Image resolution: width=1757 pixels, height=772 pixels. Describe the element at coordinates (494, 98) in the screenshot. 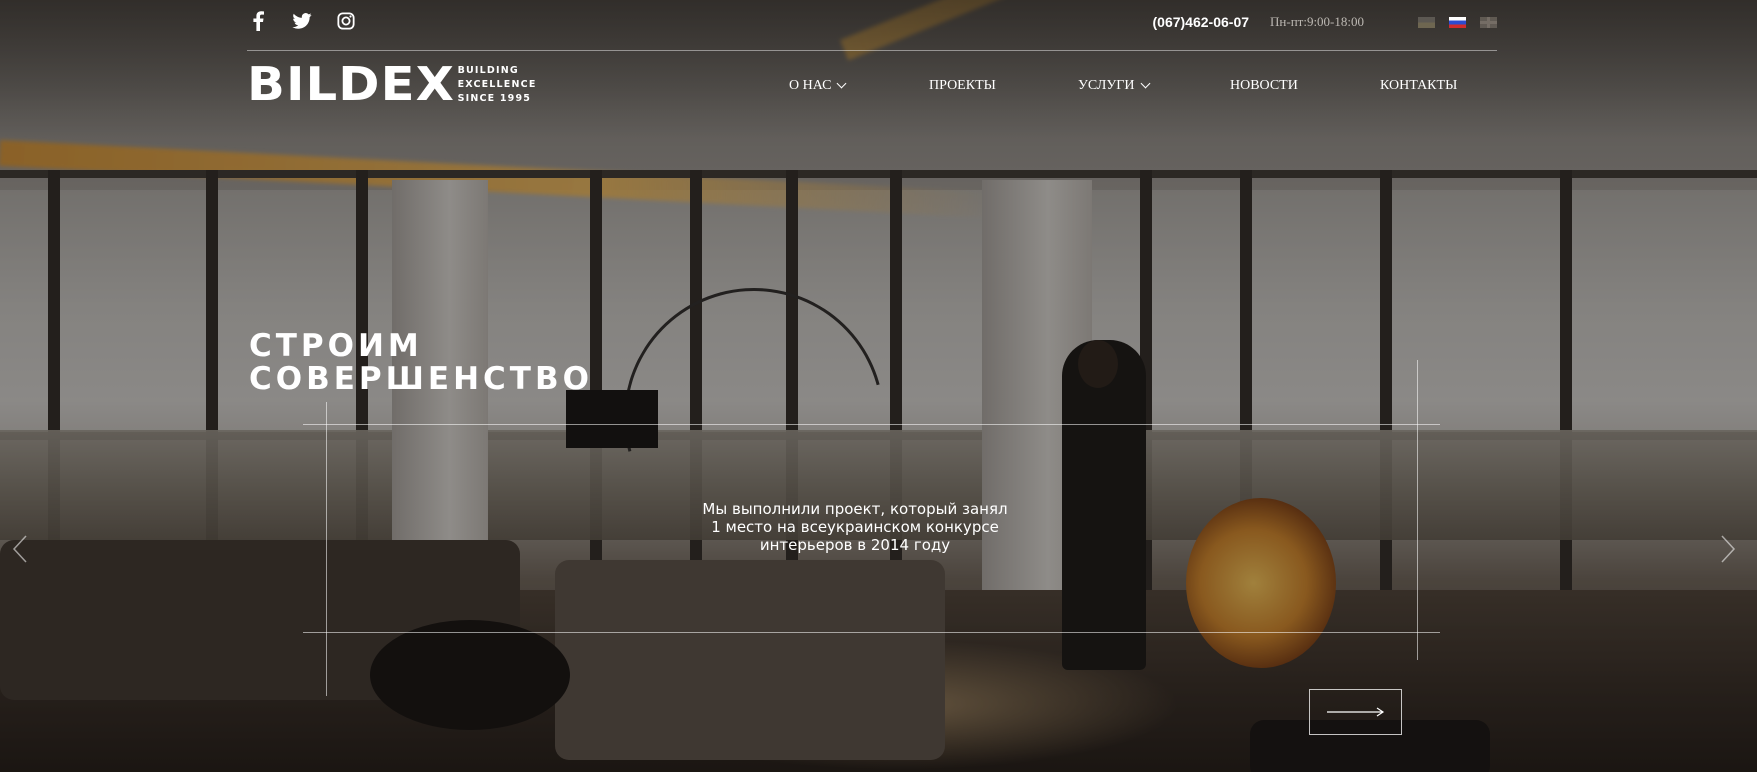

I see `logo-tagline-line: SINCE 1995` at that location.